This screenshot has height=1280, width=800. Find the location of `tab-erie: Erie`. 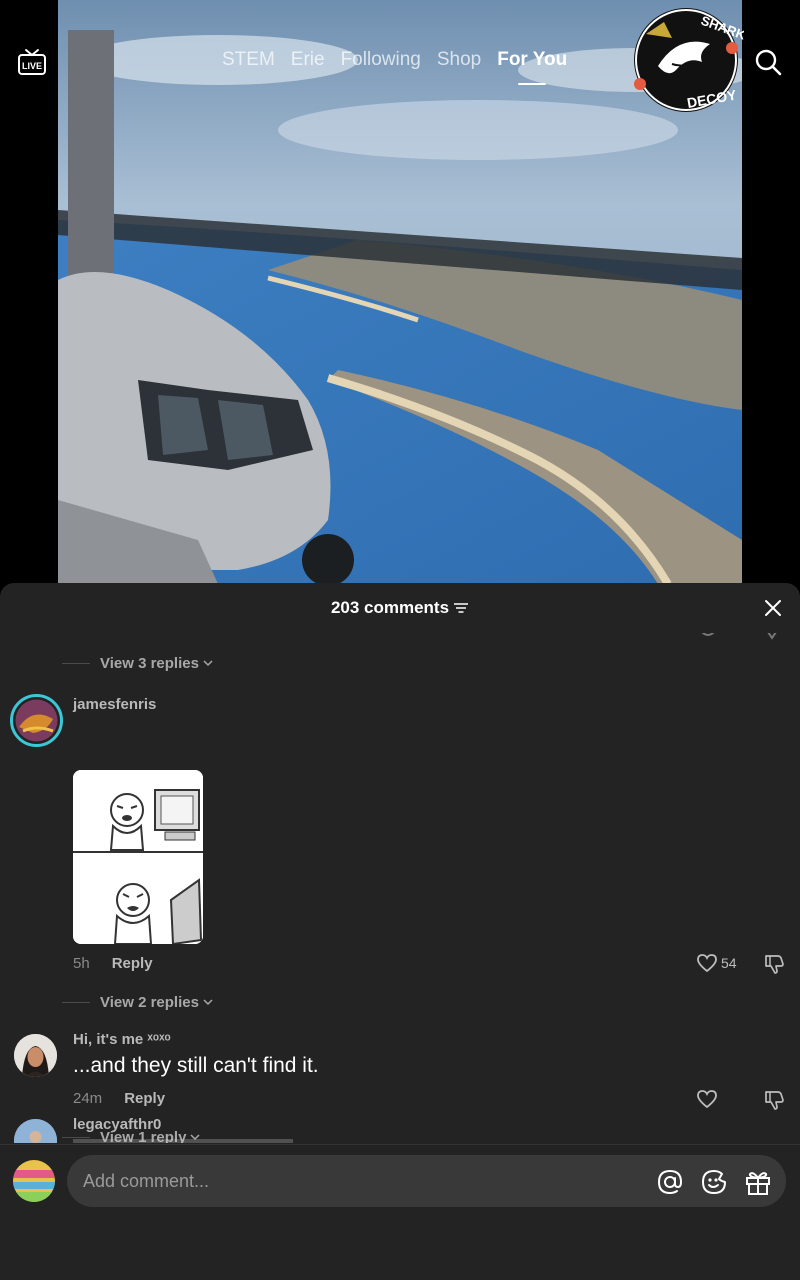

tab-erie: Erie is located at coordinates (308, 60).